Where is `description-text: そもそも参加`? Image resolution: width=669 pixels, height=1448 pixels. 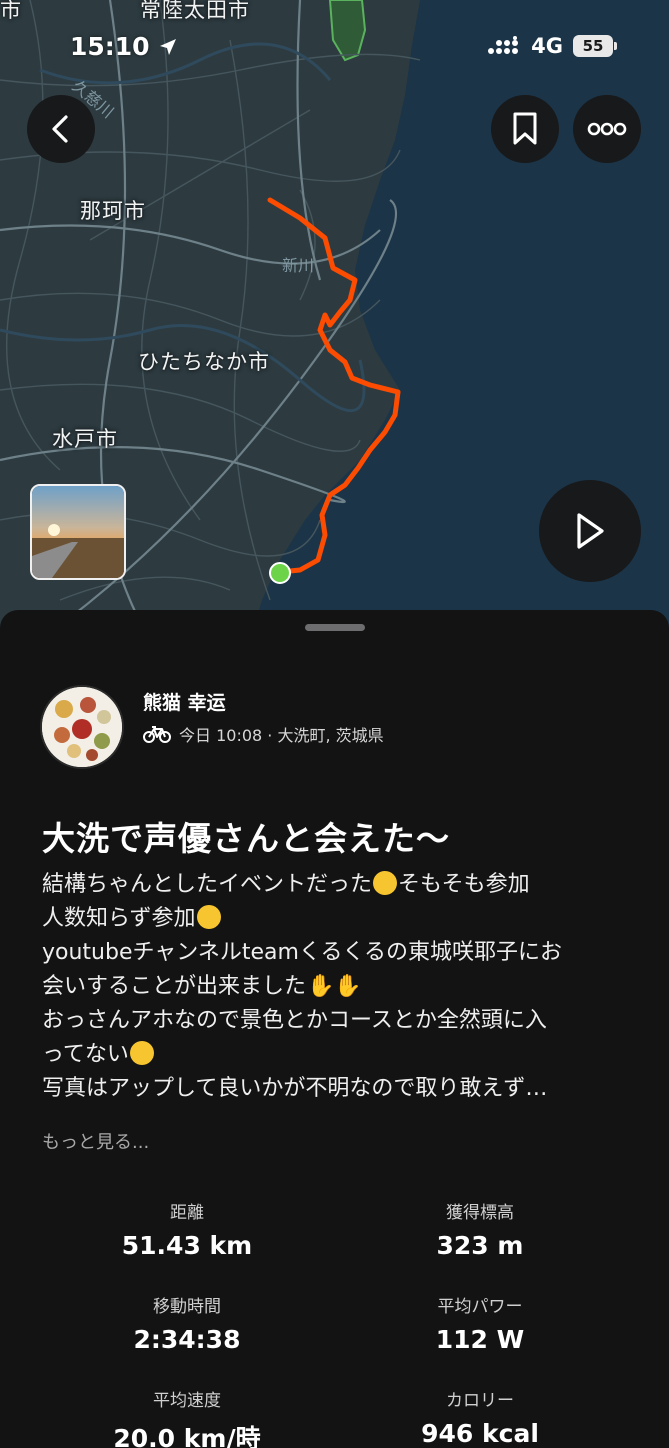
description-text: そもそも参加 is located at coordinates (464, 884).